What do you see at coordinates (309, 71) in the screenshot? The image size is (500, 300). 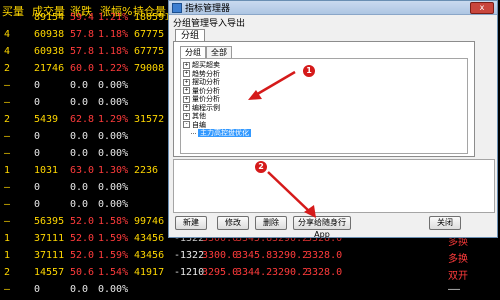 I see `annotation-badge-1: 1` at bounding box center [309, 71].